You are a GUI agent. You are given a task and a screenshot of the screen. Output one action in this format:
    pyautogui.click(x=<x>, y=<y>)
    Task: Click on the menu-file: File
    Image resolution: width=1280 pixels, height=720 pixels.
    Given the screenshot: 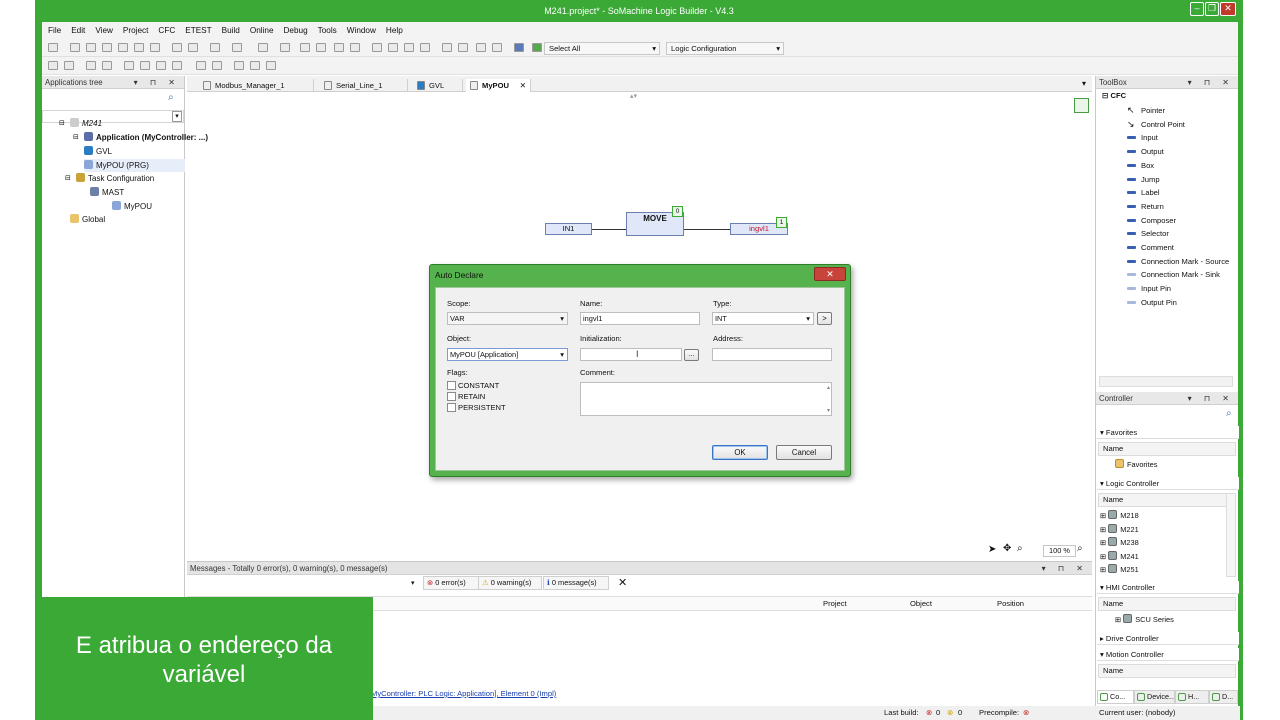 What is the action you would take?
    pyautogui.click(x=54, y=30)
    